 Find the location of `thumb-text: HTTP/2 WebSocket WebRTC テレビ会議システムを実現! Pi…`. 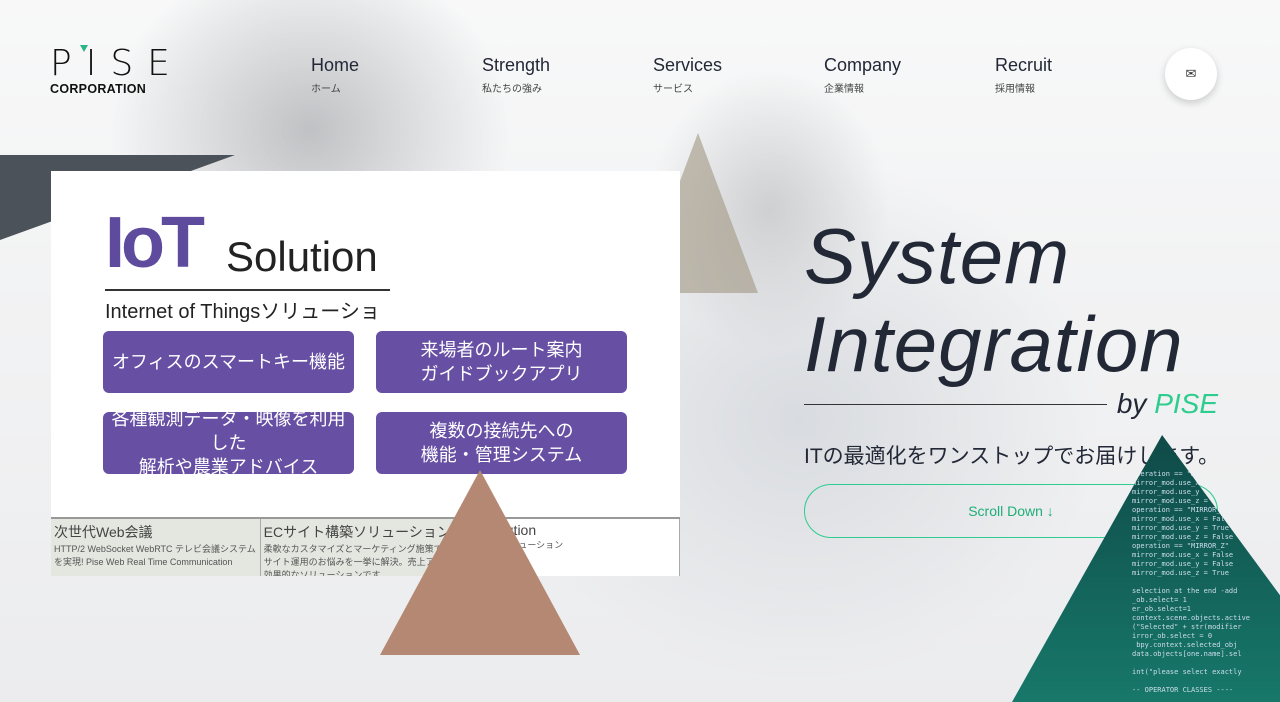

thumb-text: HTTP/2 WebSocket WebRTC テレビ会議システムを実現! Pi… is located at coordinates (155, 555).